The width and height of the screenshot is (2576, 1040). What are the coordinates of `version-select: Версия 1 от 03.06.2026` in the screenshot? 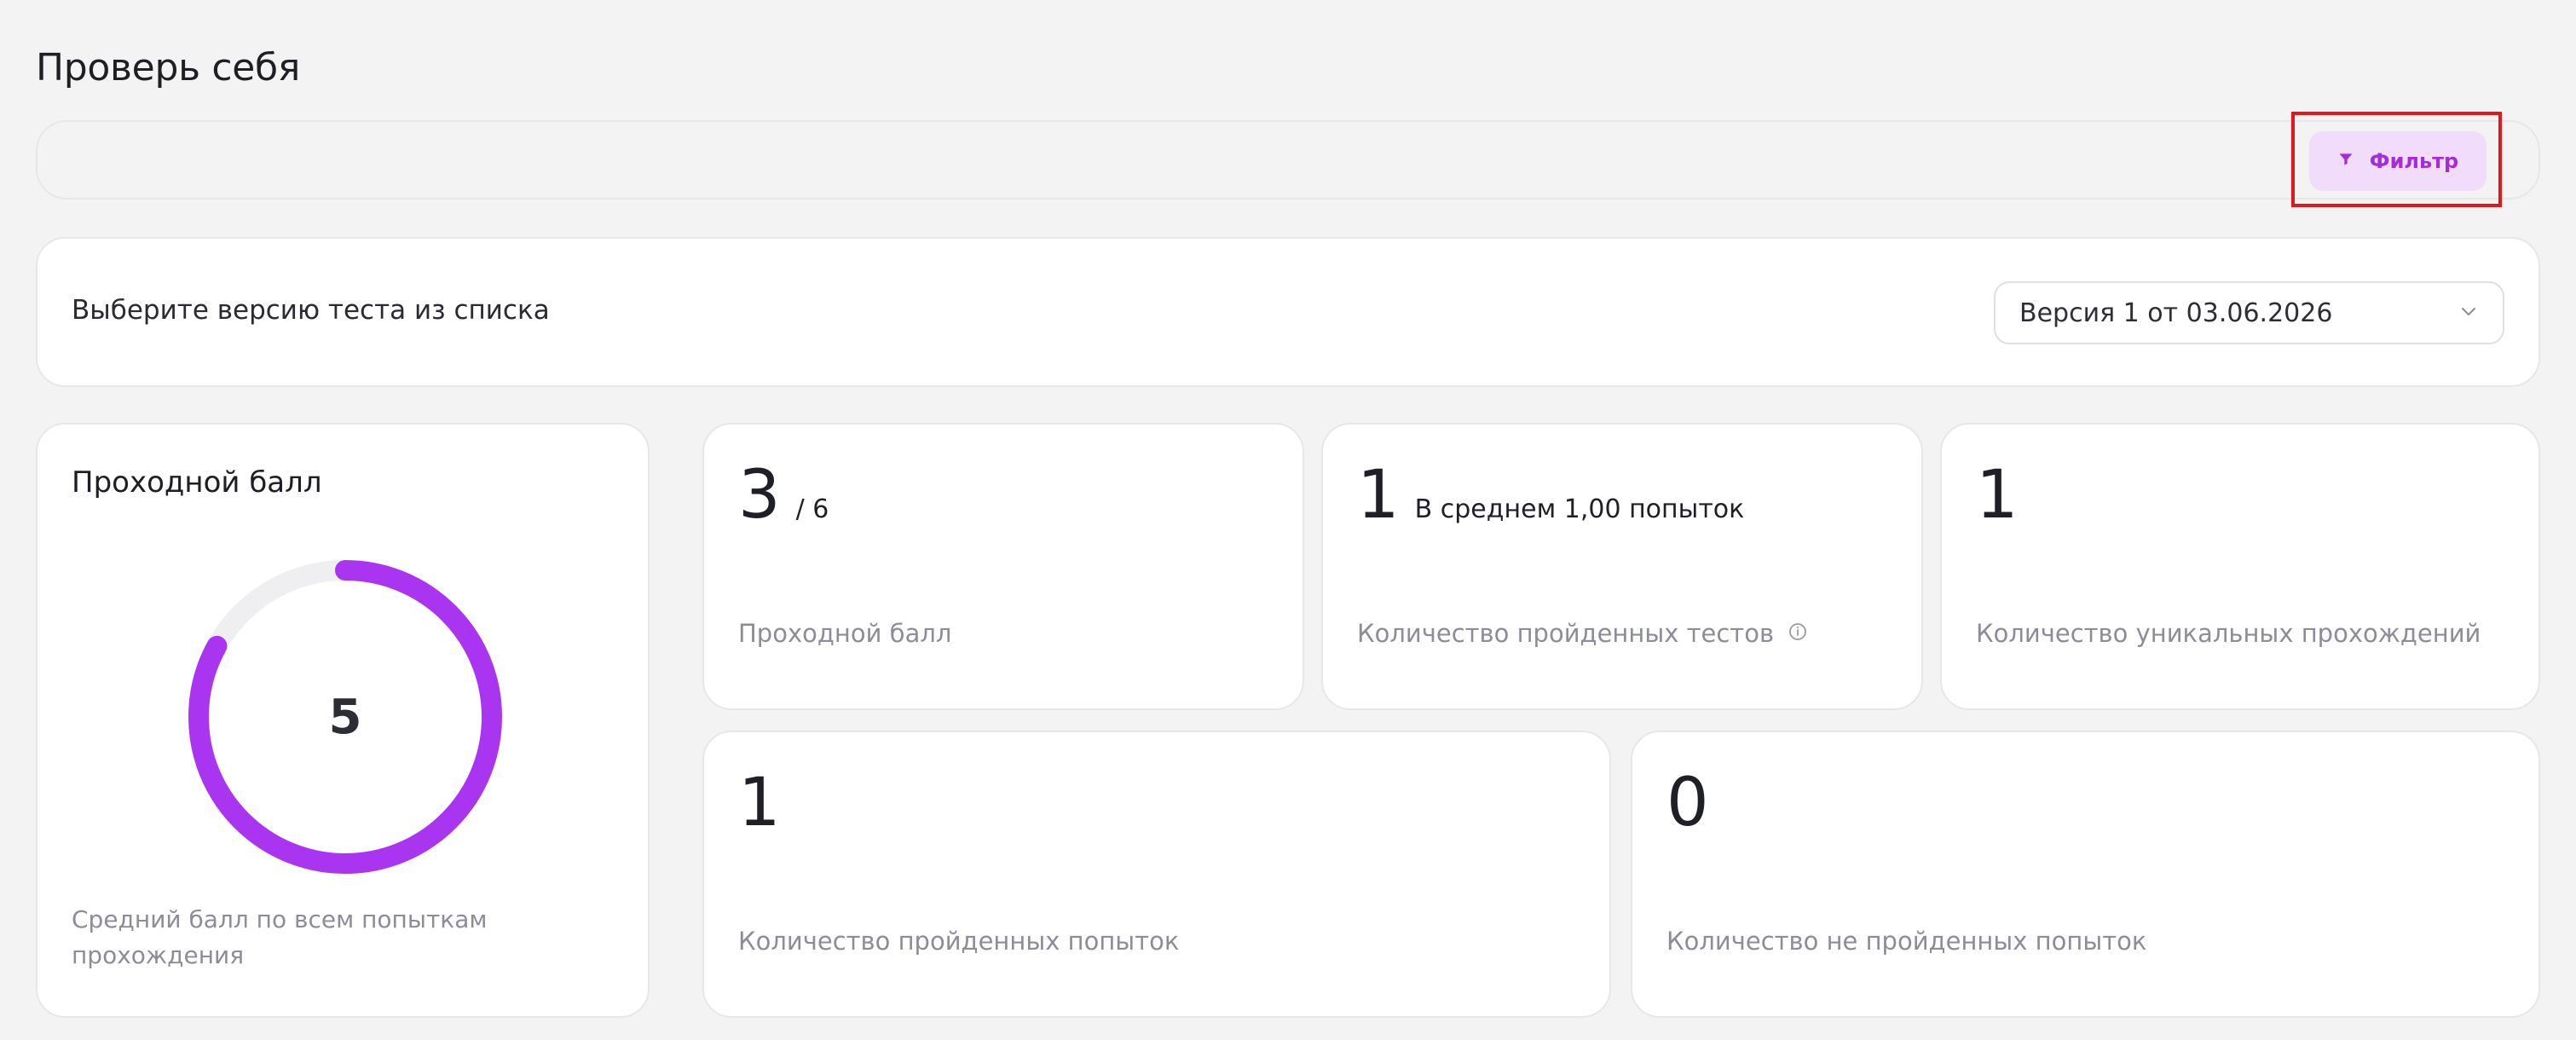 It's located at (2249, 312).